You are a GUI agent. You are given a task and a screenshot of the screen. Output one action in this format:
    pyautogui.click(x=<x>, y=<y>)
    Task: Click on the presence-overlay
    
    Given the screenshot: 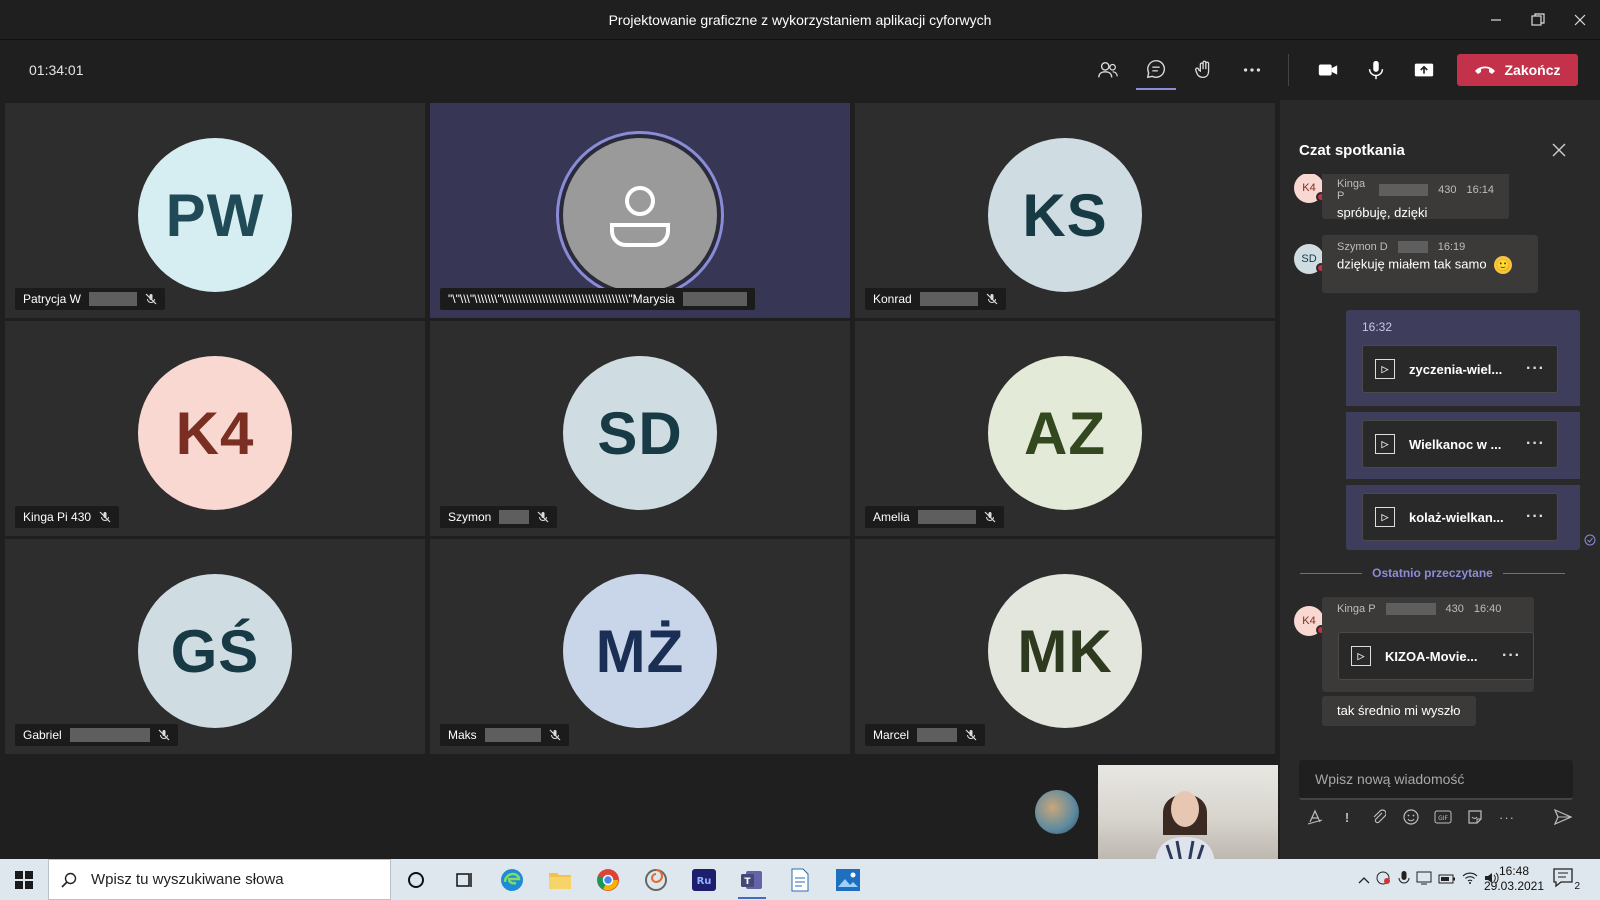 What is the action you would take?
    pyautogui.click(x=1310, y=188)
    